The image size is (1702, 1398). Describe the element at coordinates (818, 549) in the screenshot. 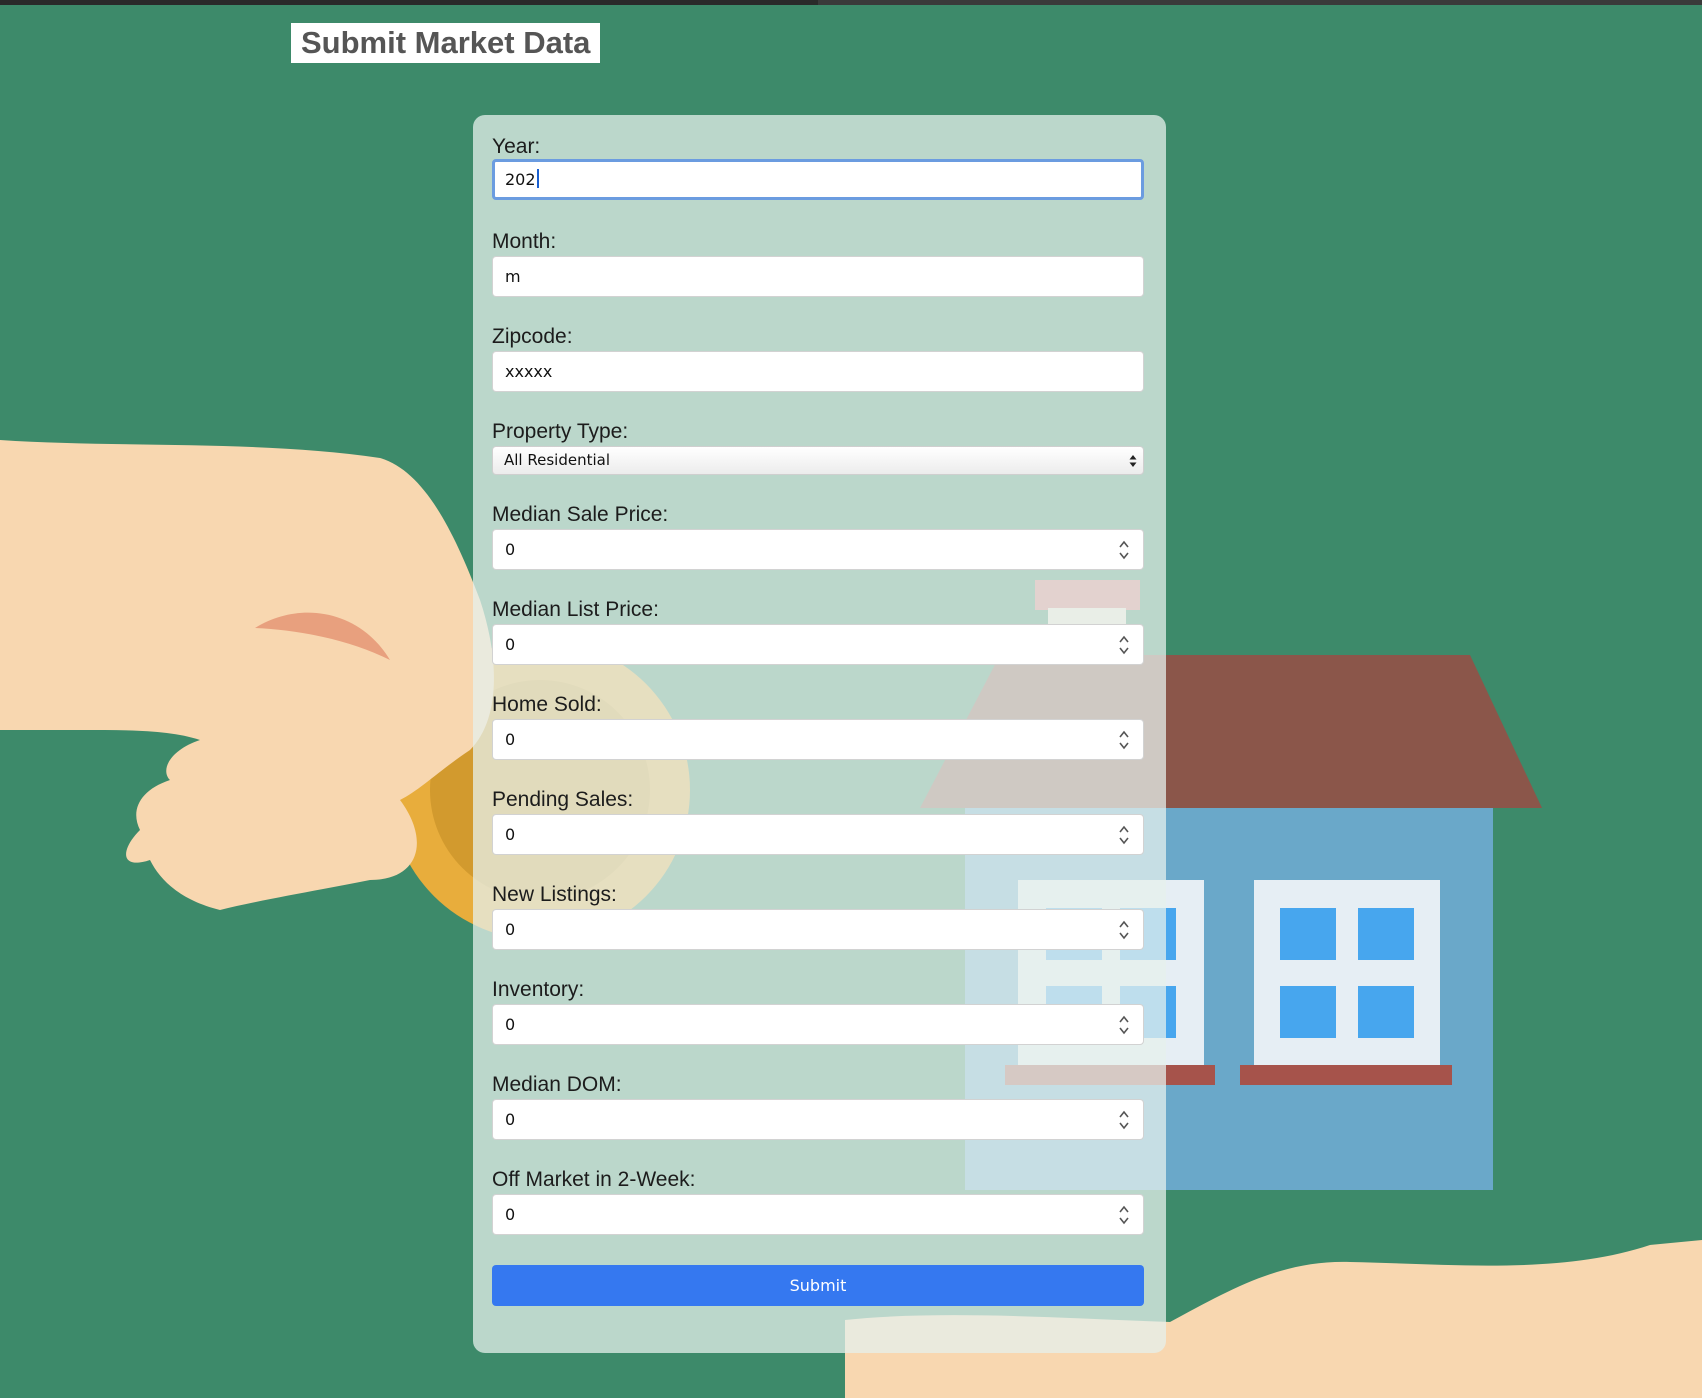

I see `median-sale-price-input: 0` at that location.